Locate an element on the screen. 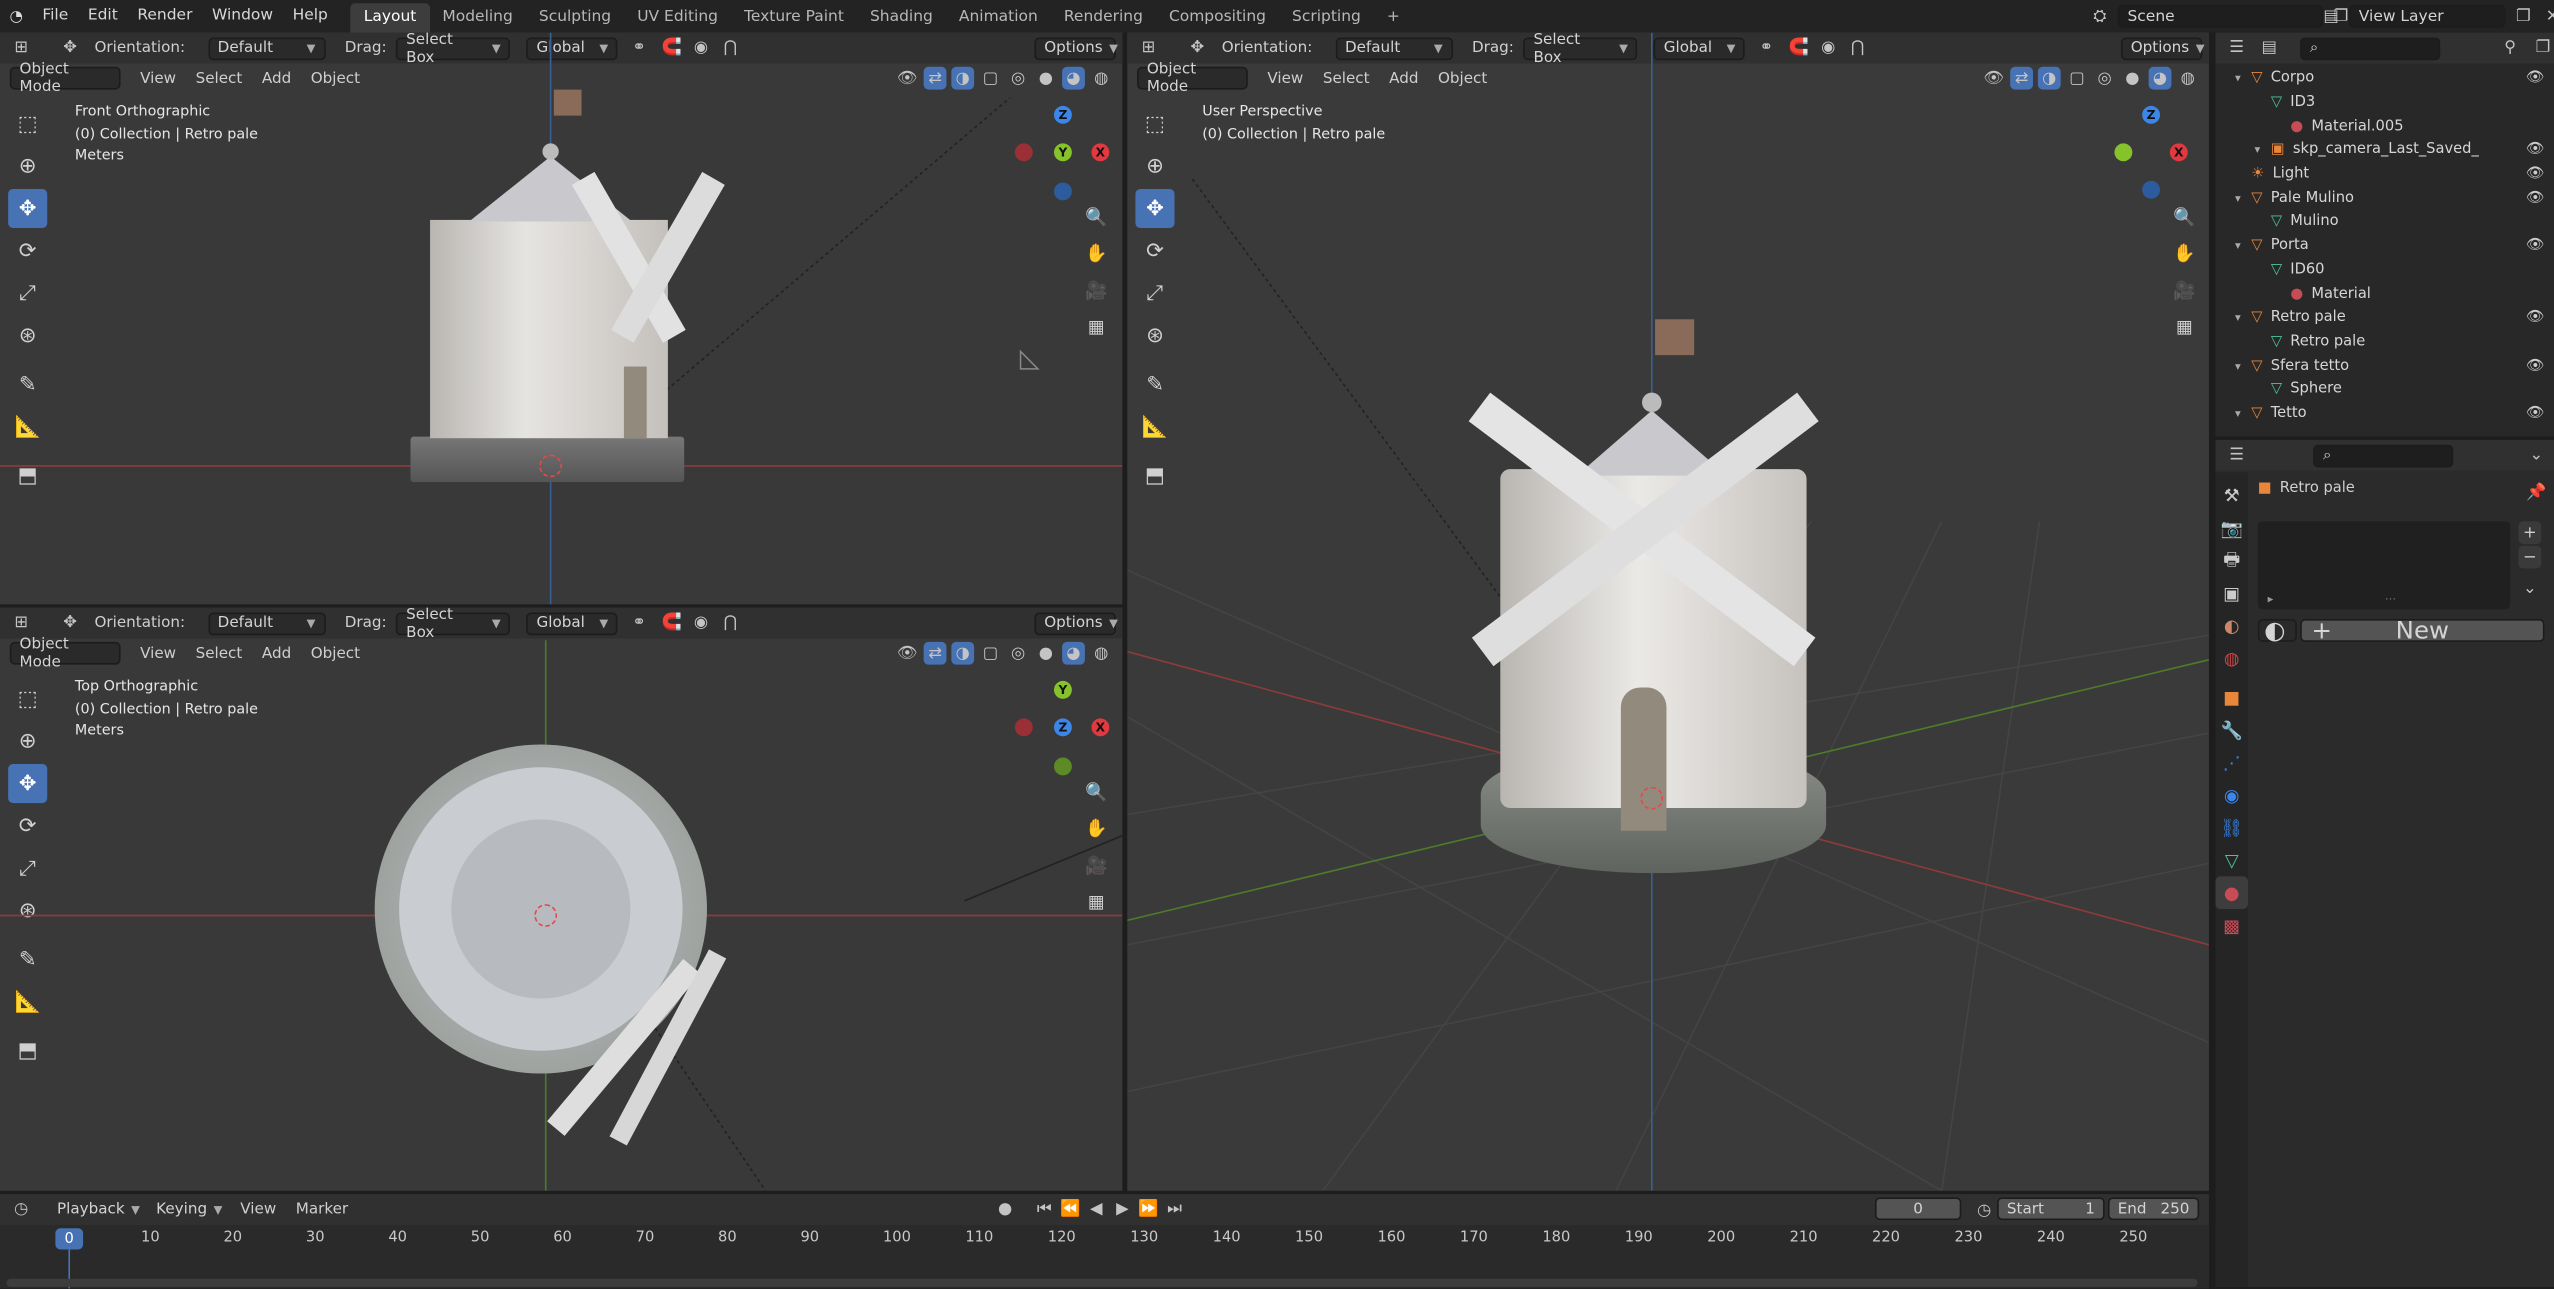 This screenshot has height=1289, width=2554. world-tab-icon: ◍ is located at coordinates (2231, 658).